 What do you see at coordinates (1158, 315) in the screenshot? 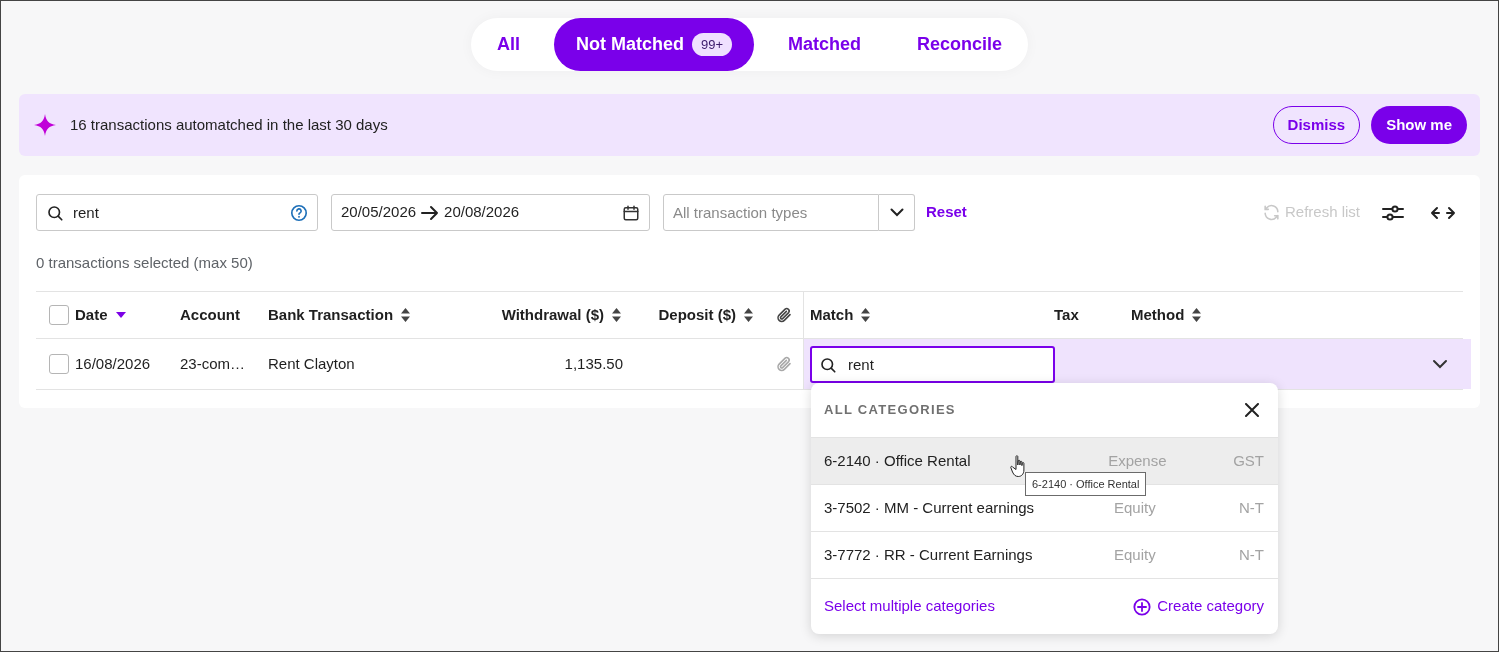
I see `column-header: Method` at bounding box center [1158, 315].